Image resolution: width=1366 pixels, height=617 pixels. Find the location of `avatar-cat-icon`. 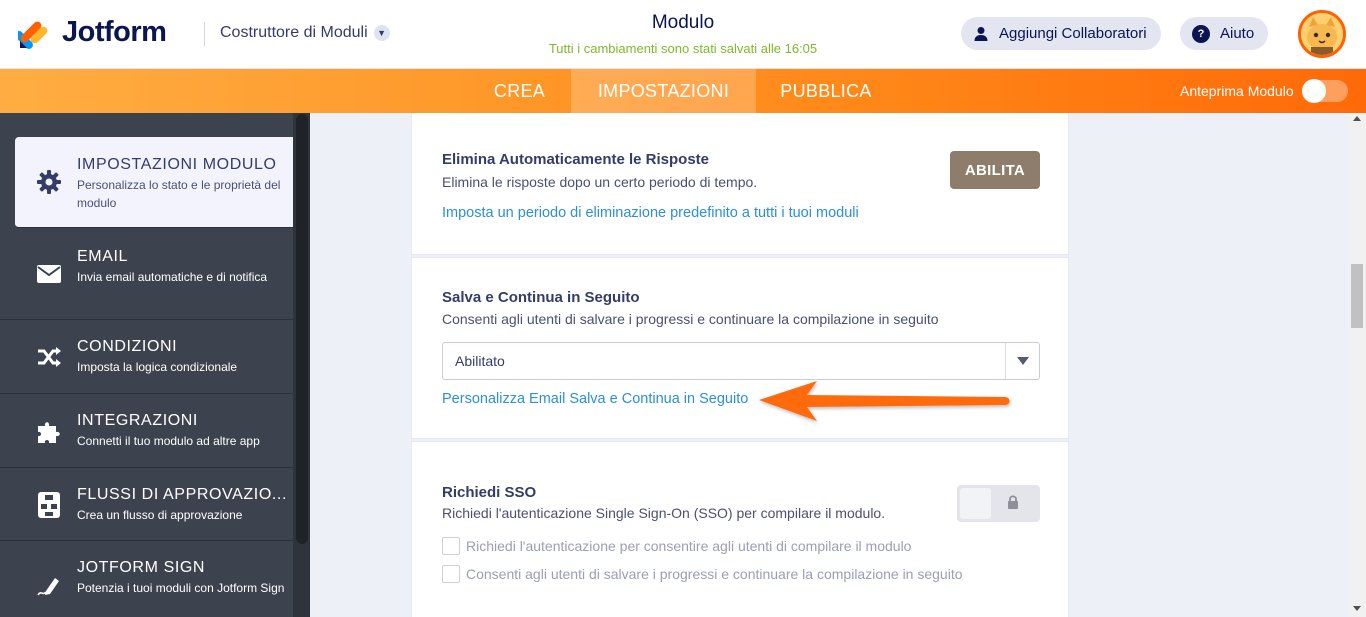

avatar-cat-icon is located at coordinates (1322, 34).